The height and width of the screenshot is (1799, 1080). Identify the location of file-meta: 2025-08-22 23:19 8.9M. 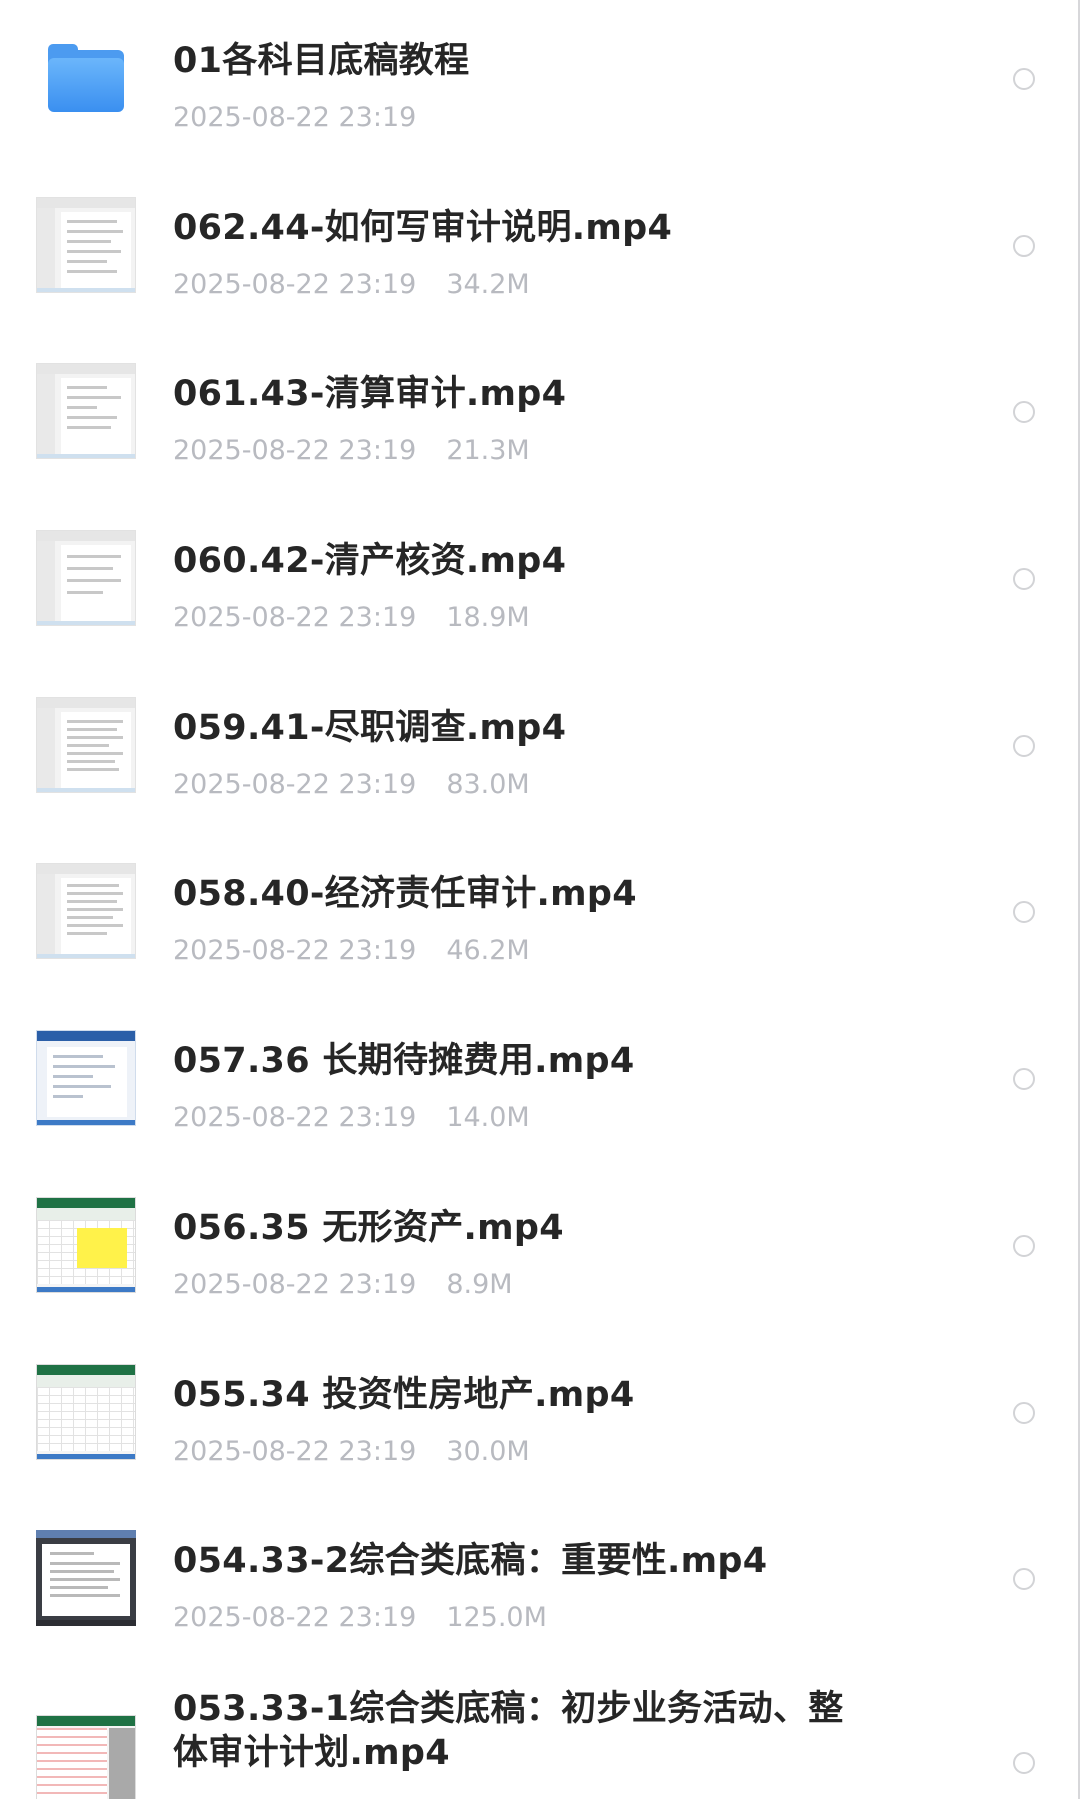
(343, 1284).